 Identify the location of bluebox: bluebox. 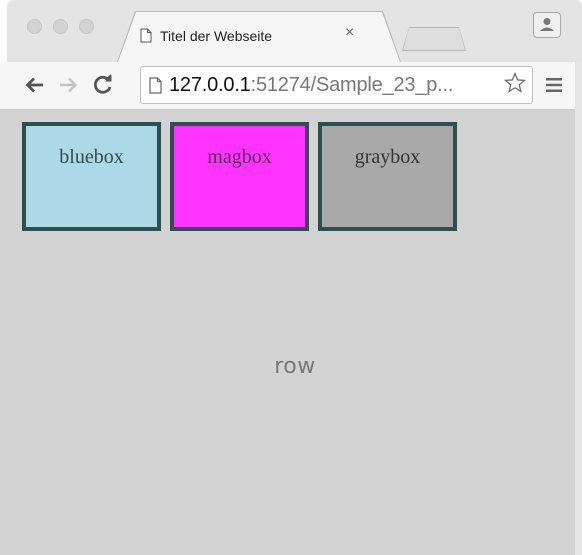
(91, 176).